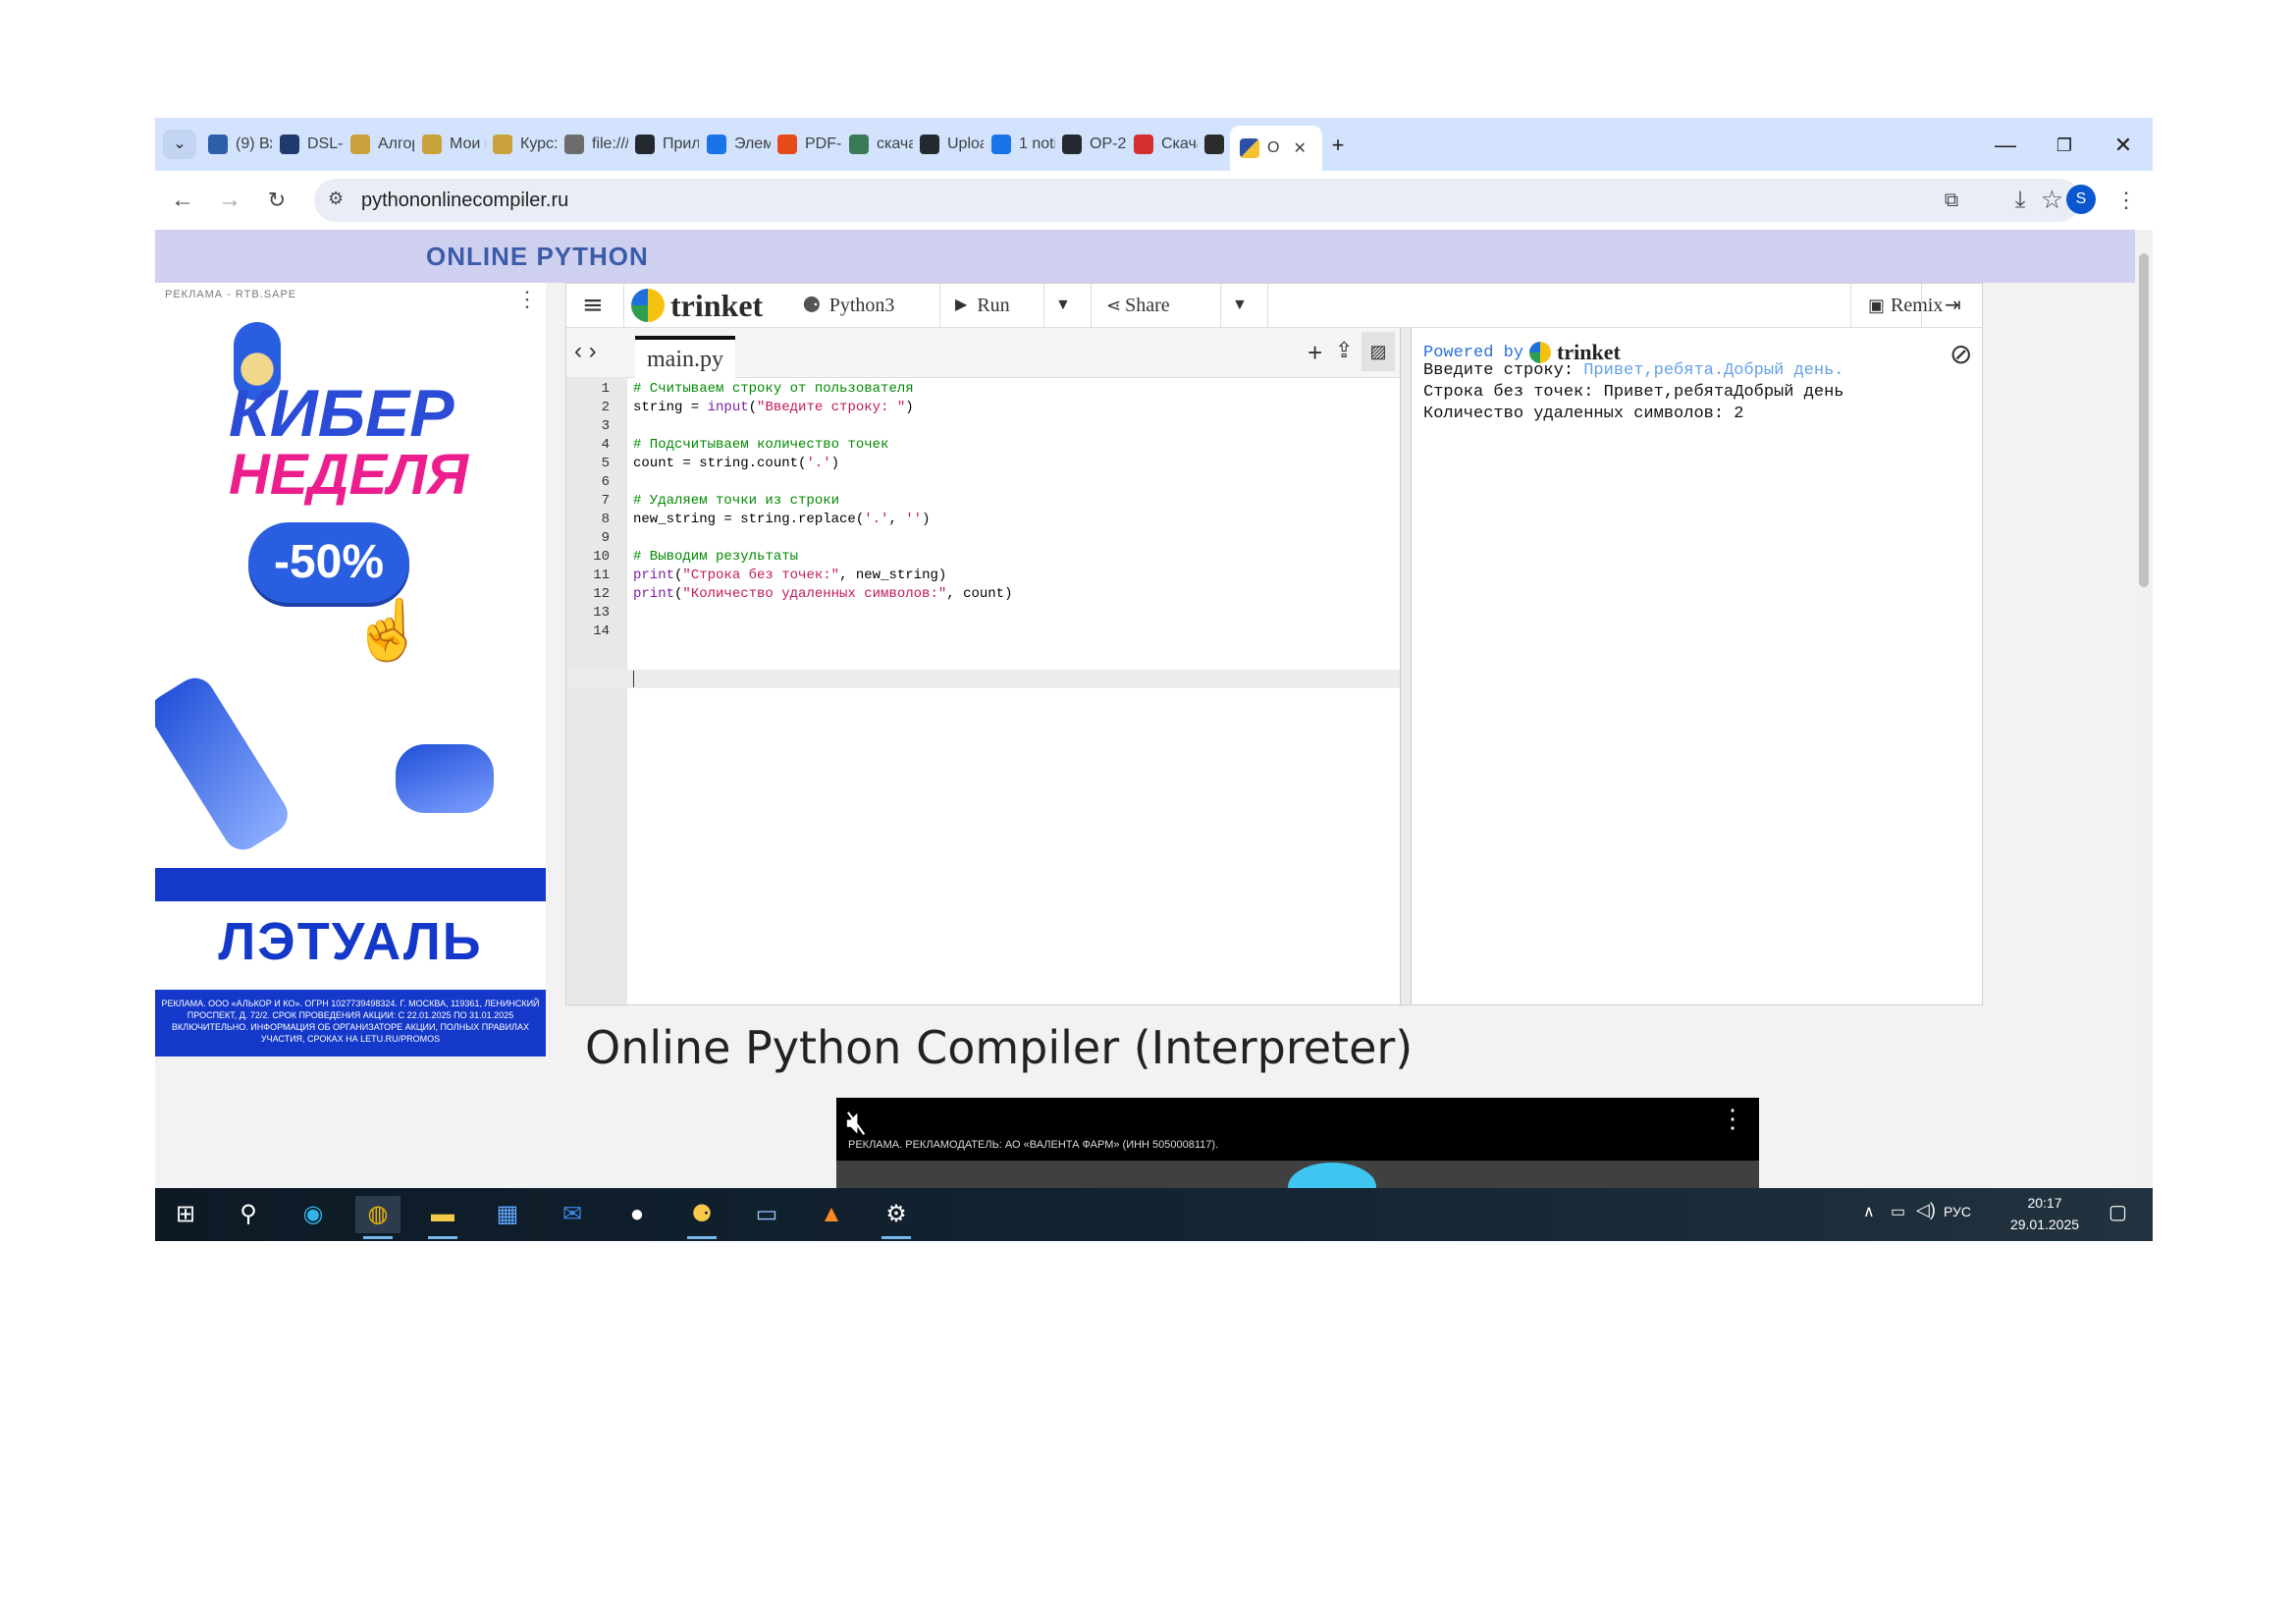 This screenshot has height=1624, width=2296. Describe the element at coordinates (1898, 1211) in the screenshot. I see `network-icon: ▭` at that location.